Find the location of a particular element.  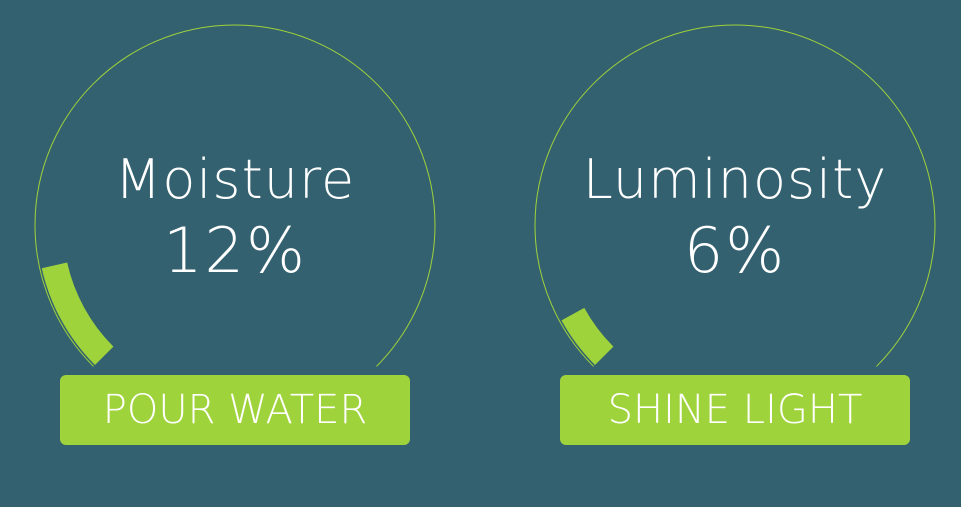

moisture-label: Moisture is located at coordinates (235, 179).